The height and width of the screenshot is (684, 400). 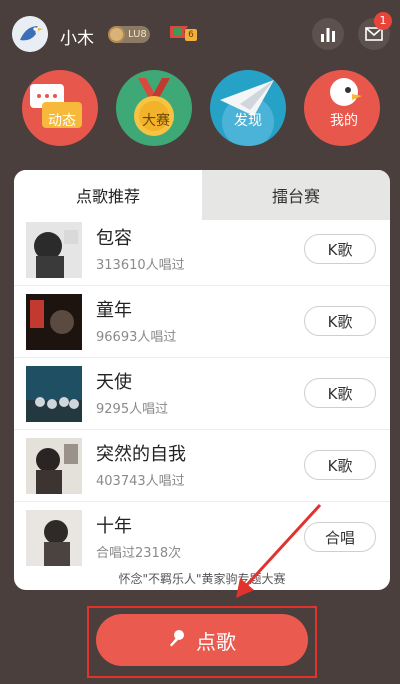 What do you see at coordinates (139, 553) in the screenshot?
I see `song-chorus-count: 合唱过2318次` at bounding box center [139, 553].